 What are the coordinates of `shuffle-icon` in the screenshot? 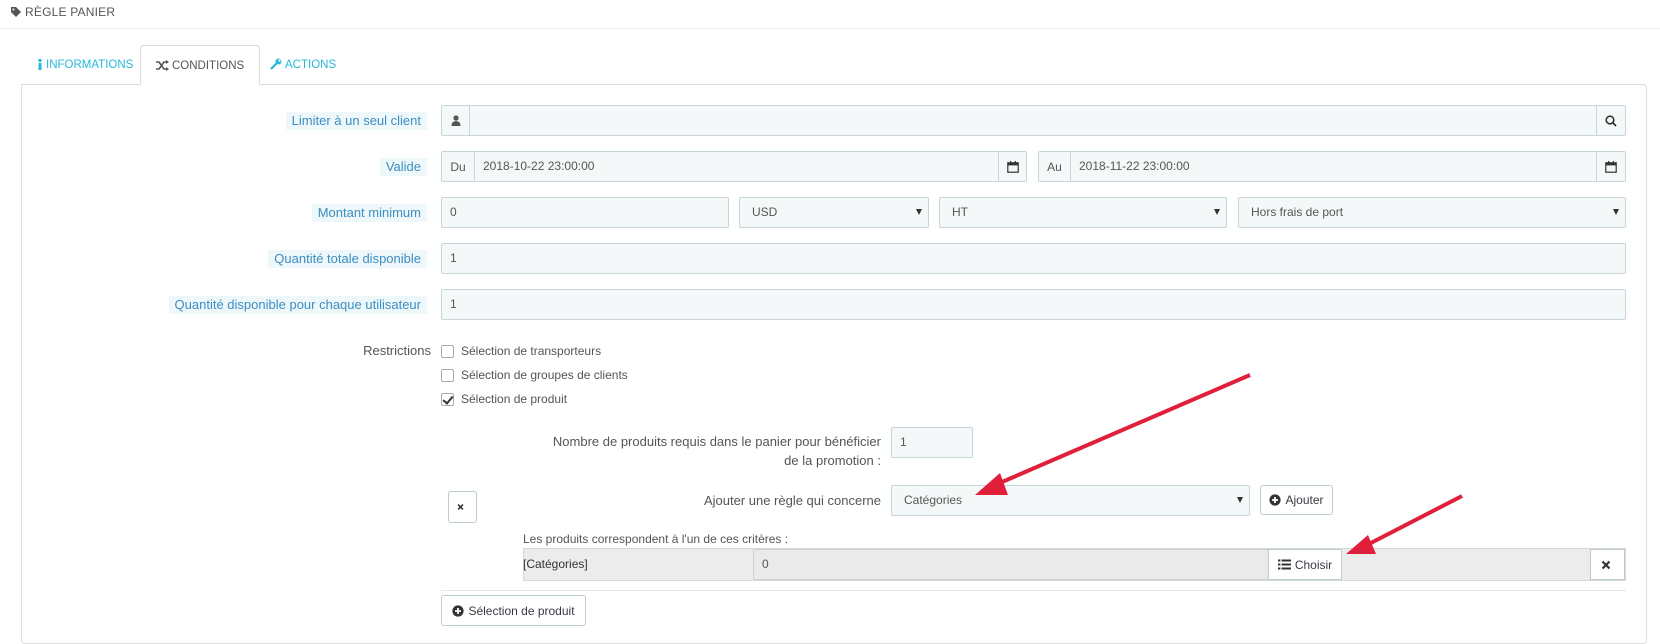 It's located at (162, 65).